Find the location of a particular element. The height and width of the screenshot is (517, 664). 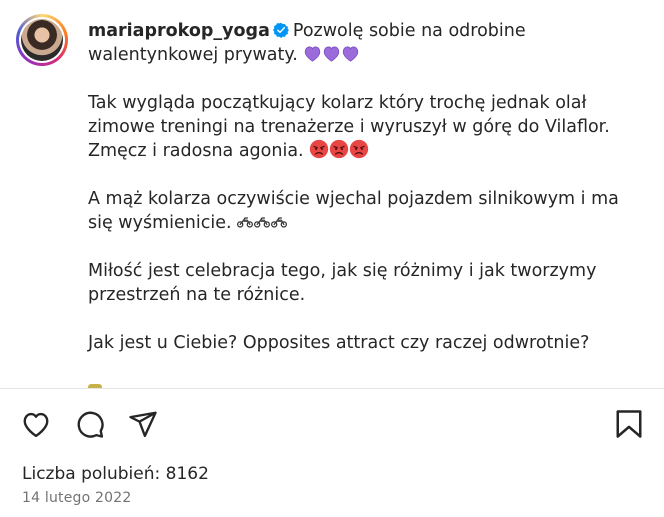

profile-avatar is located at coordinates (42, 40).